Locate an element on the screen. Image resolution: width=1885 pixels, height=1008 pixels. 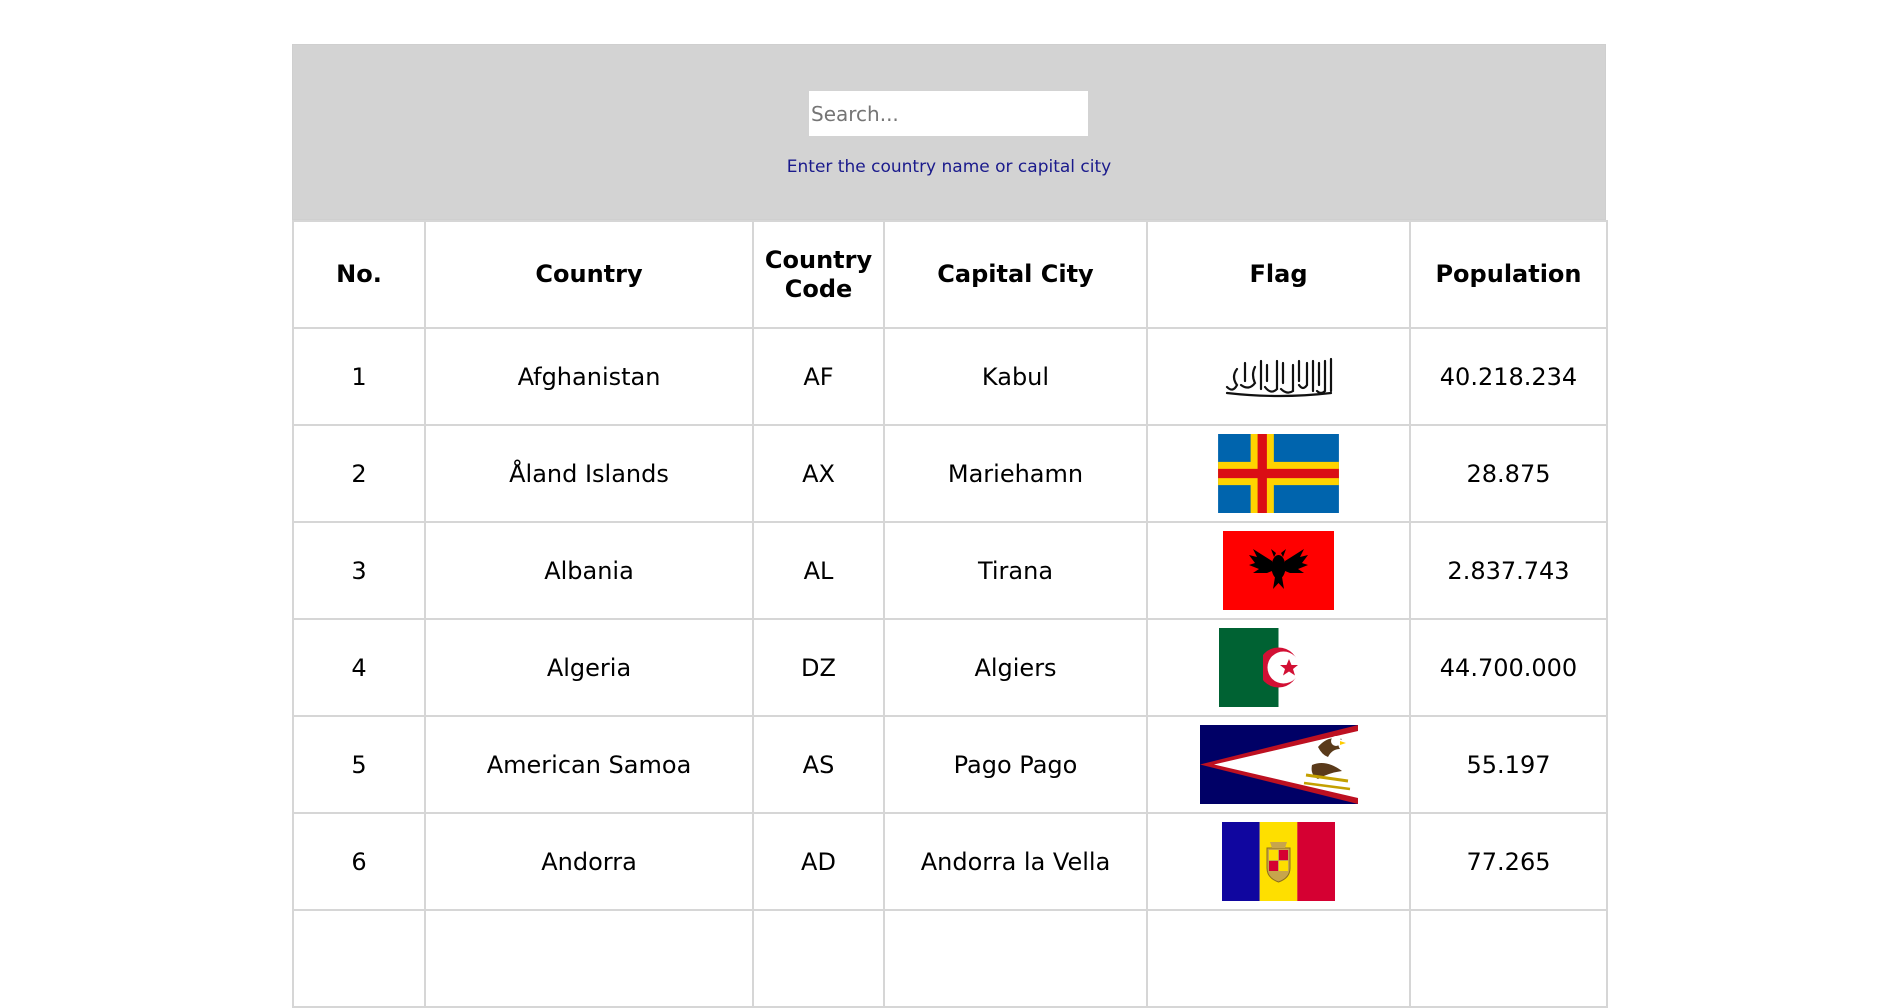
cell-capital-city is located at coordinates (1015, 958).